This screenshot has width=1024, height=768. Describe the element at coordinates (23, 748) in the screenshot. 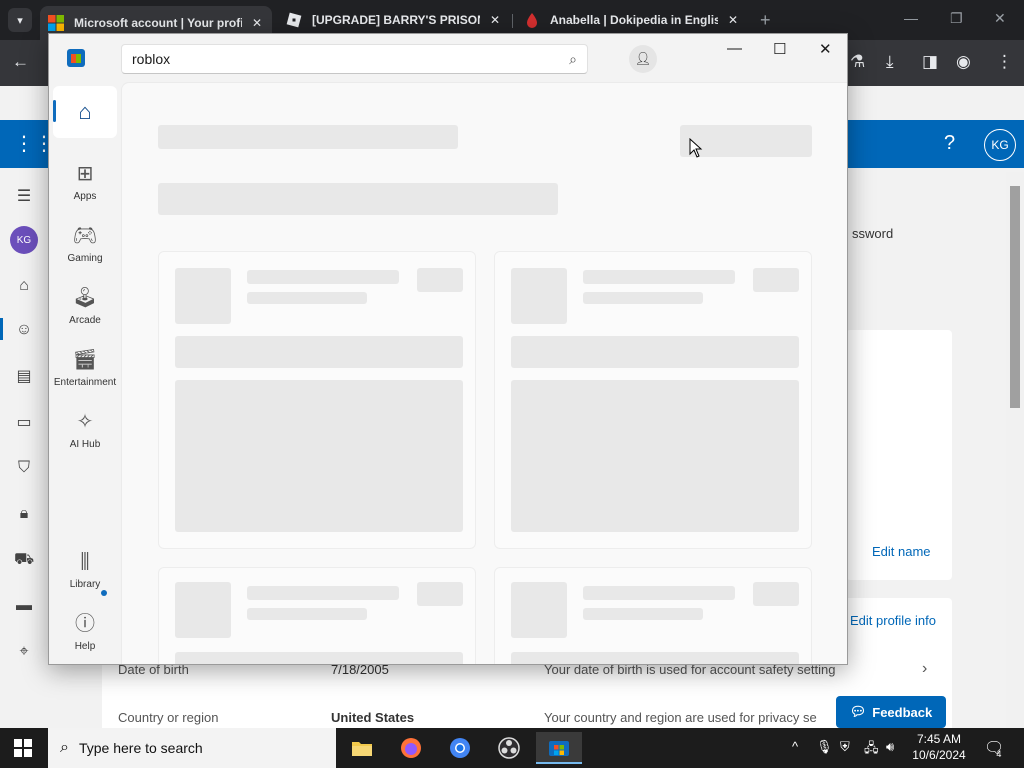

I see `windows-start-icon` at that location.